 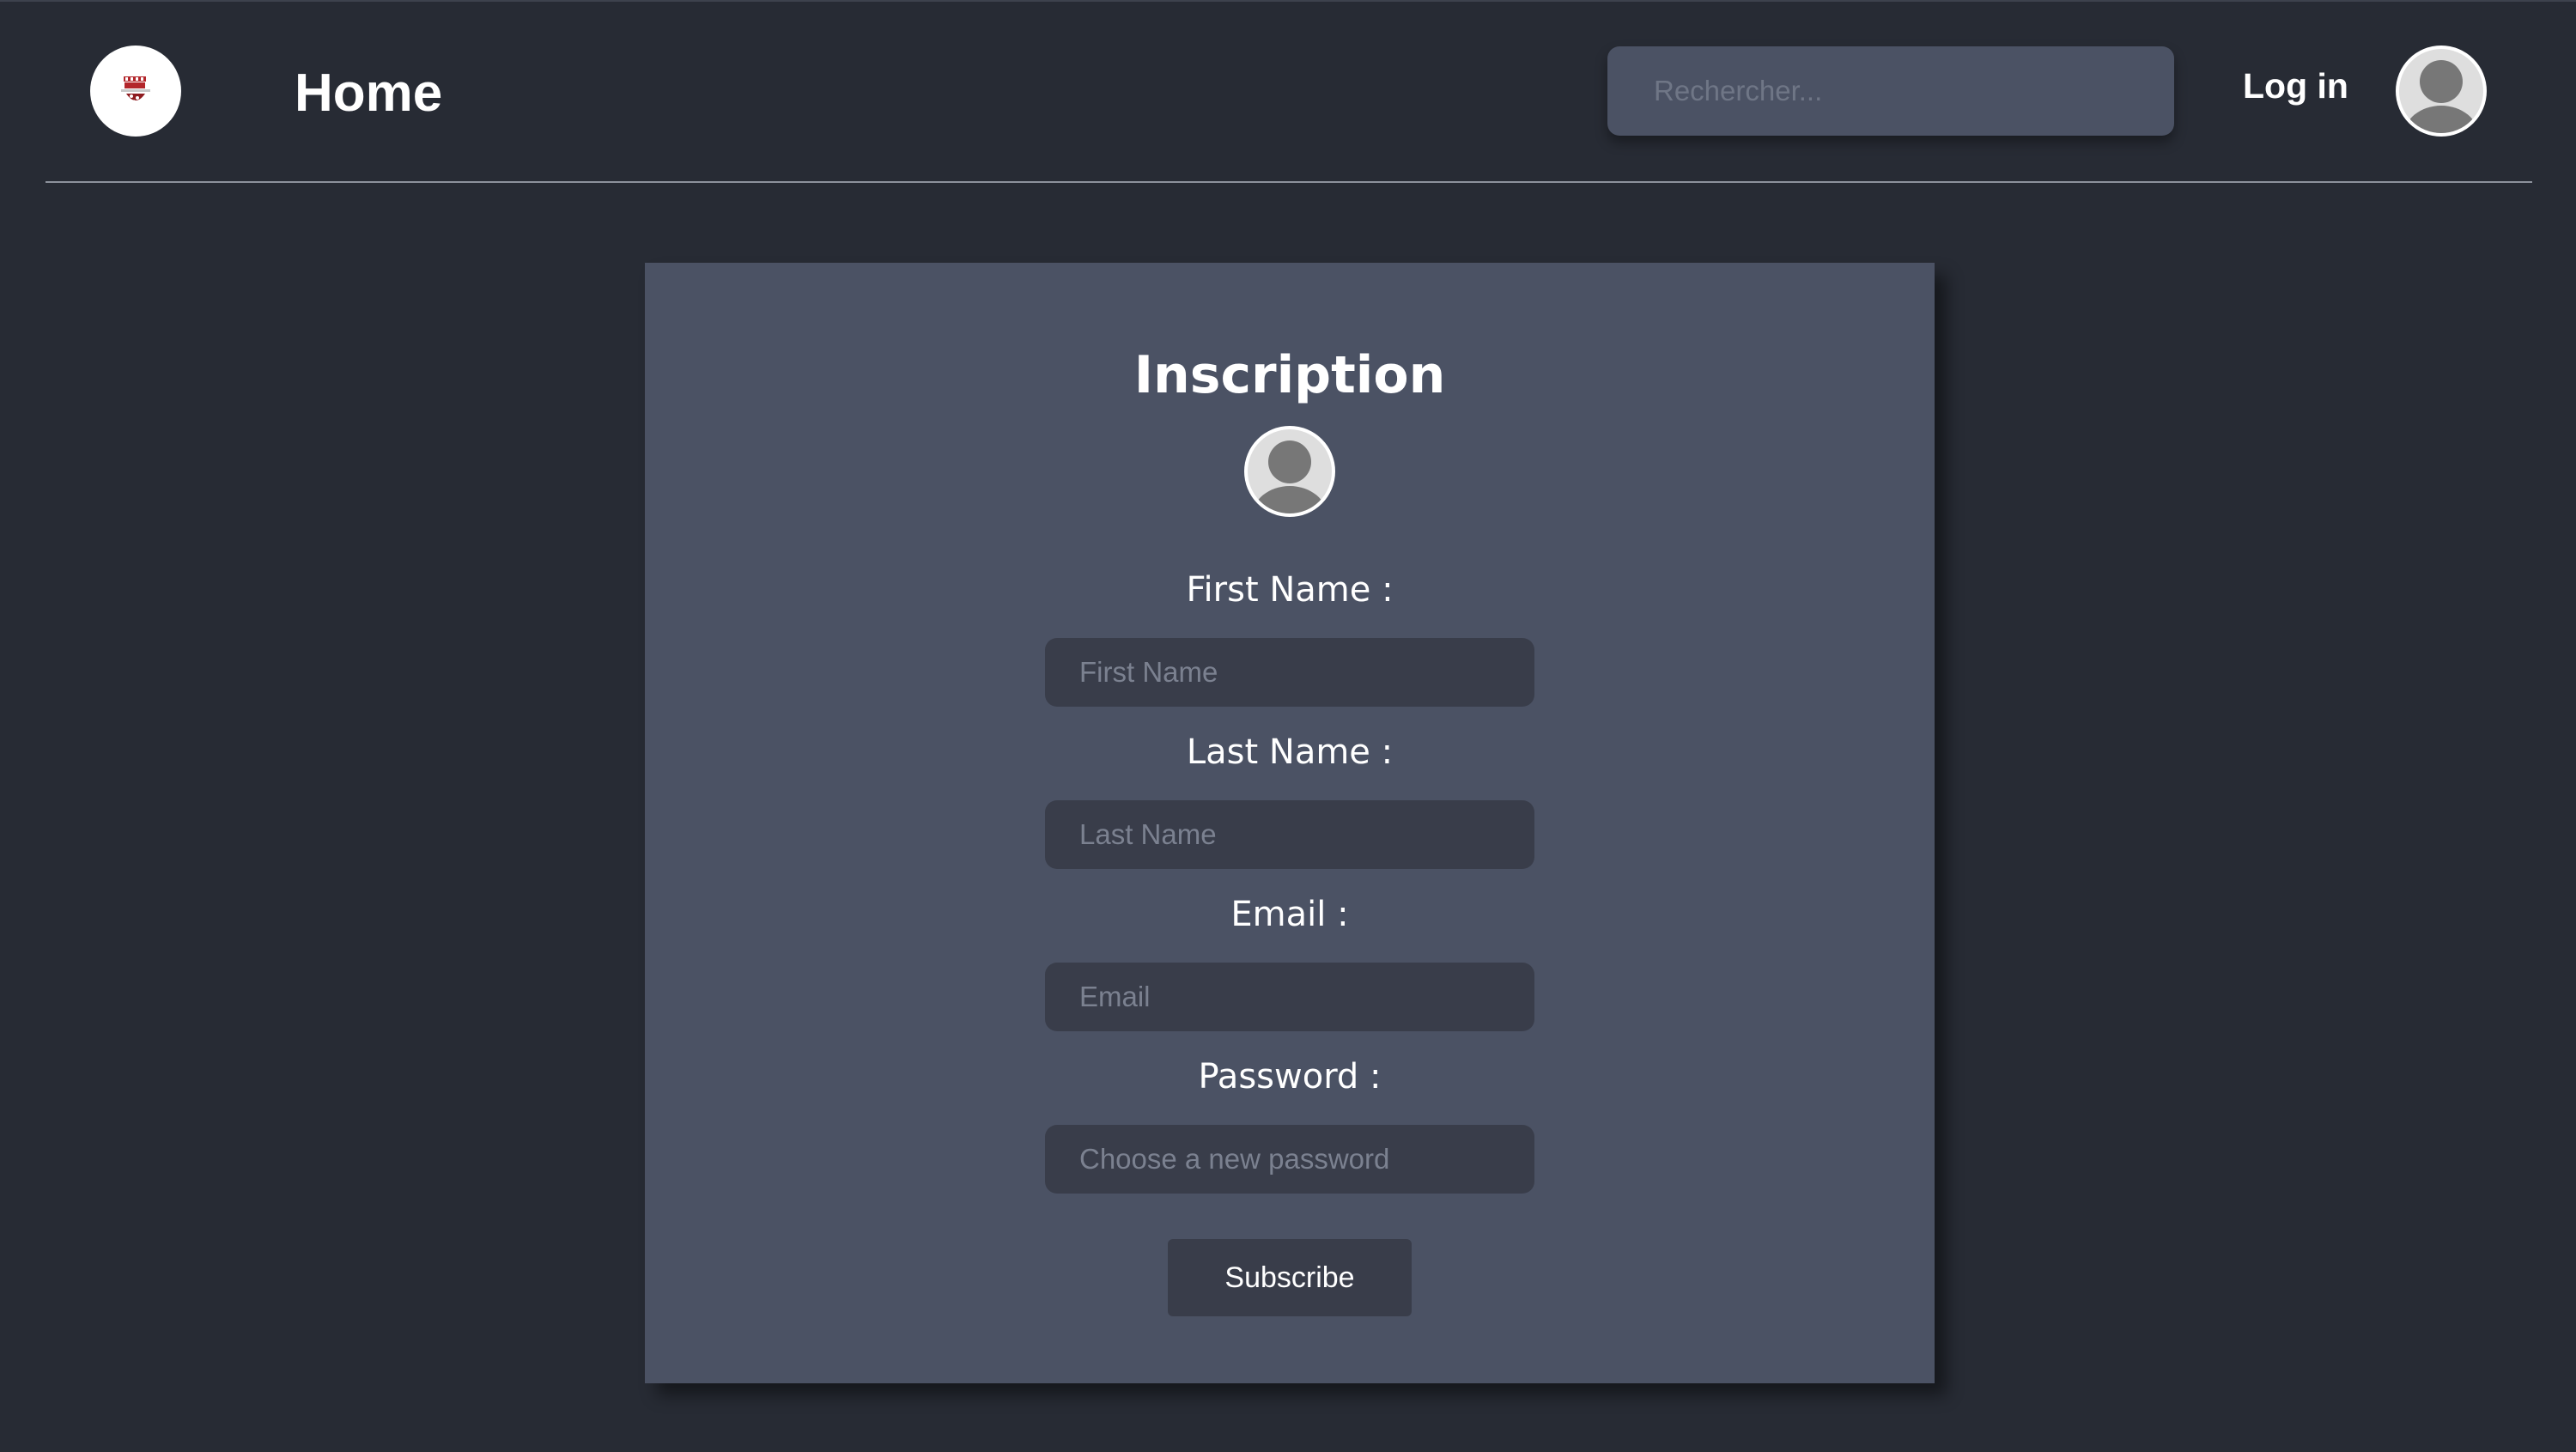 I want to click on last-name-input, so click(x=1290, y=834).